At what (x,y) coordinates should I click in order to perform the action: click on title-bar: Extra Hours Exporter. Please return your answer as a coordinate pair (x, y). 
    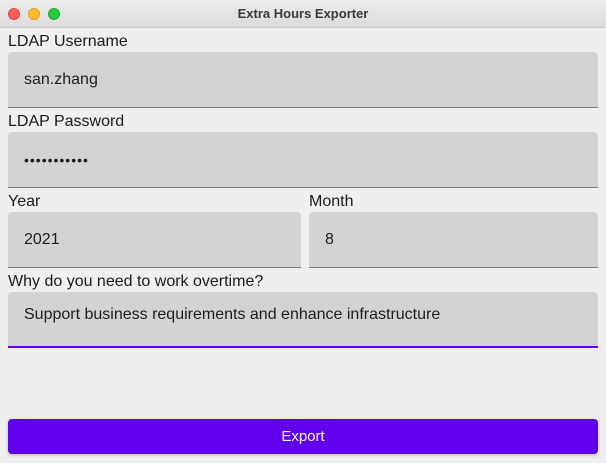
    Looking at the image, I should click on (303, 14).